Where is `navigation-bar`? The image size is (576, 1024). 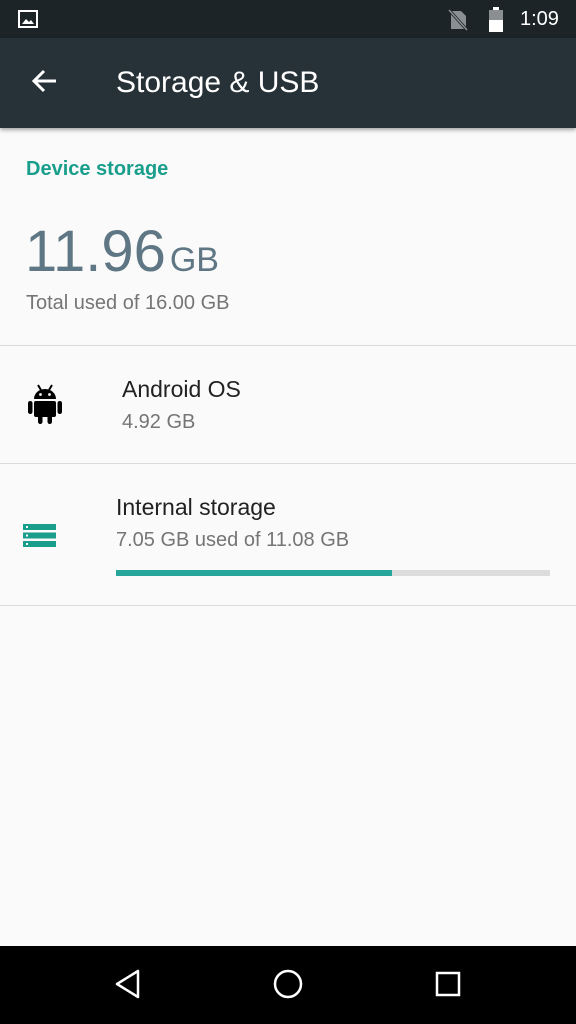
navigation-bar is located at coordinates (288, 985).